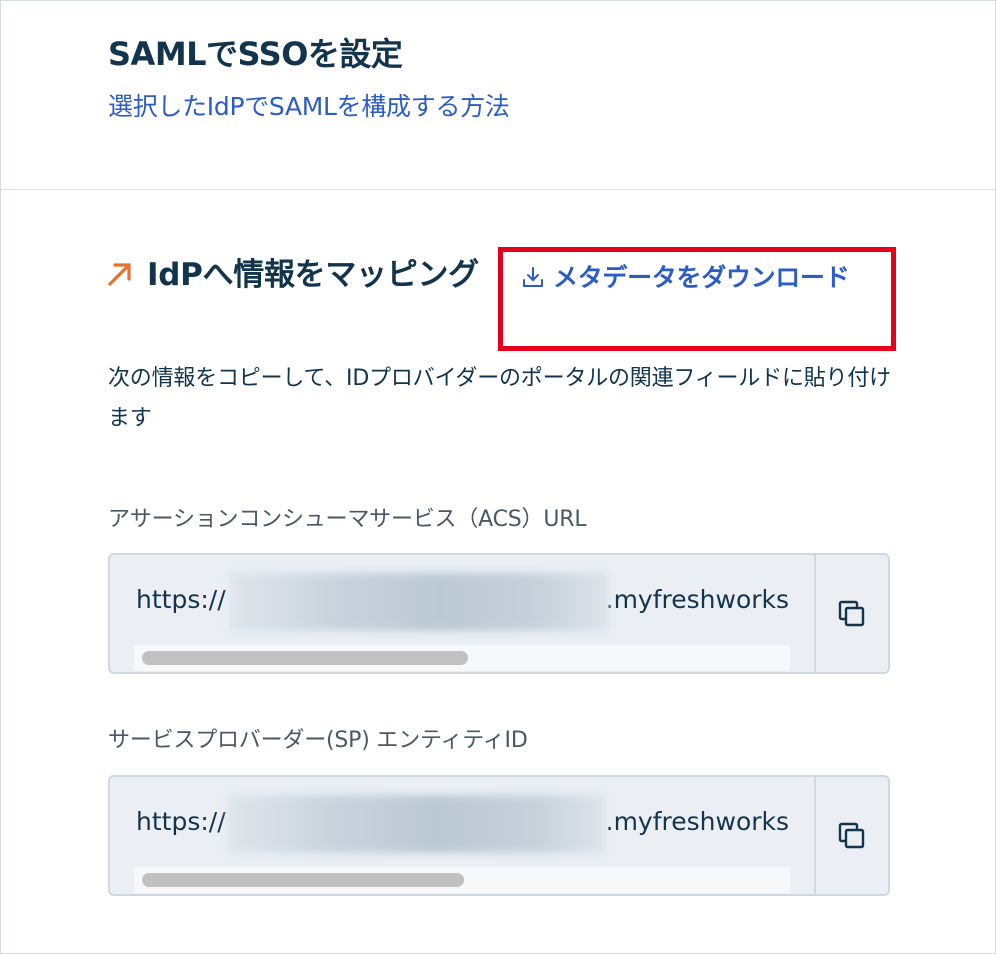 The width and height of the screenshot is (996, 954). I want to click on acs-url-label: アサーションコンシューマサービス（ACS）URL, so click(347, 519).